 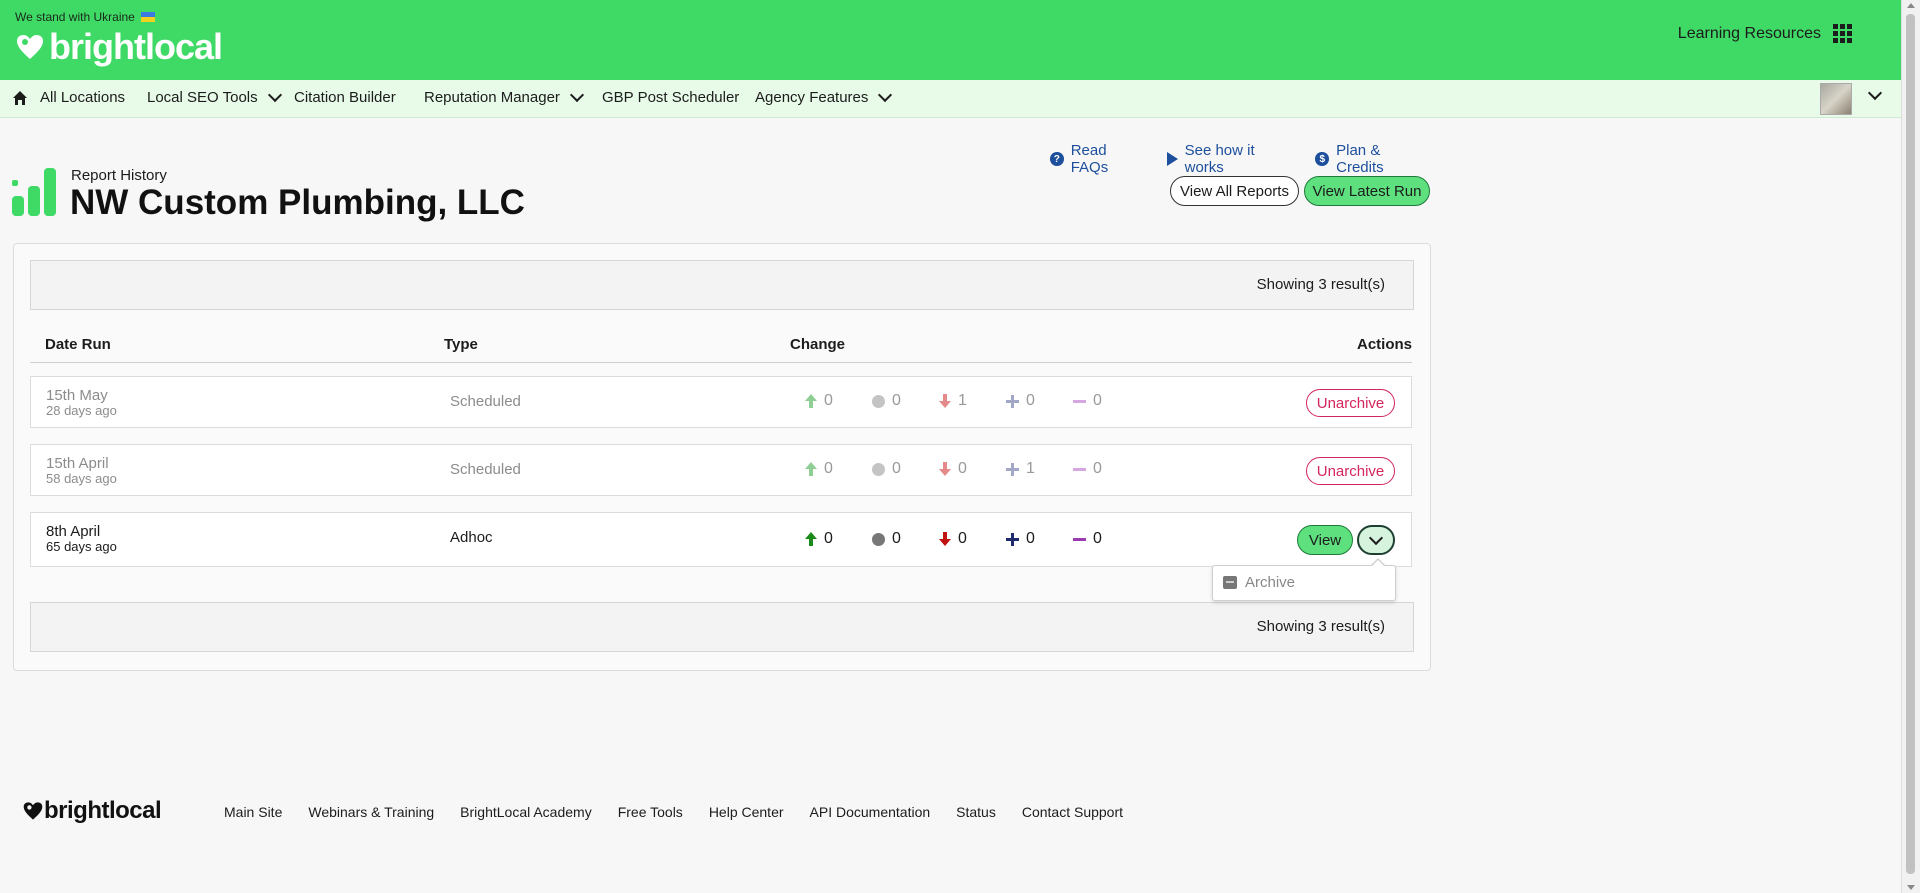 What do you see at coordinates (33, 811) in the screenshot?
I see `logo-pin-heart-icon` at bounding box center [33, 811].